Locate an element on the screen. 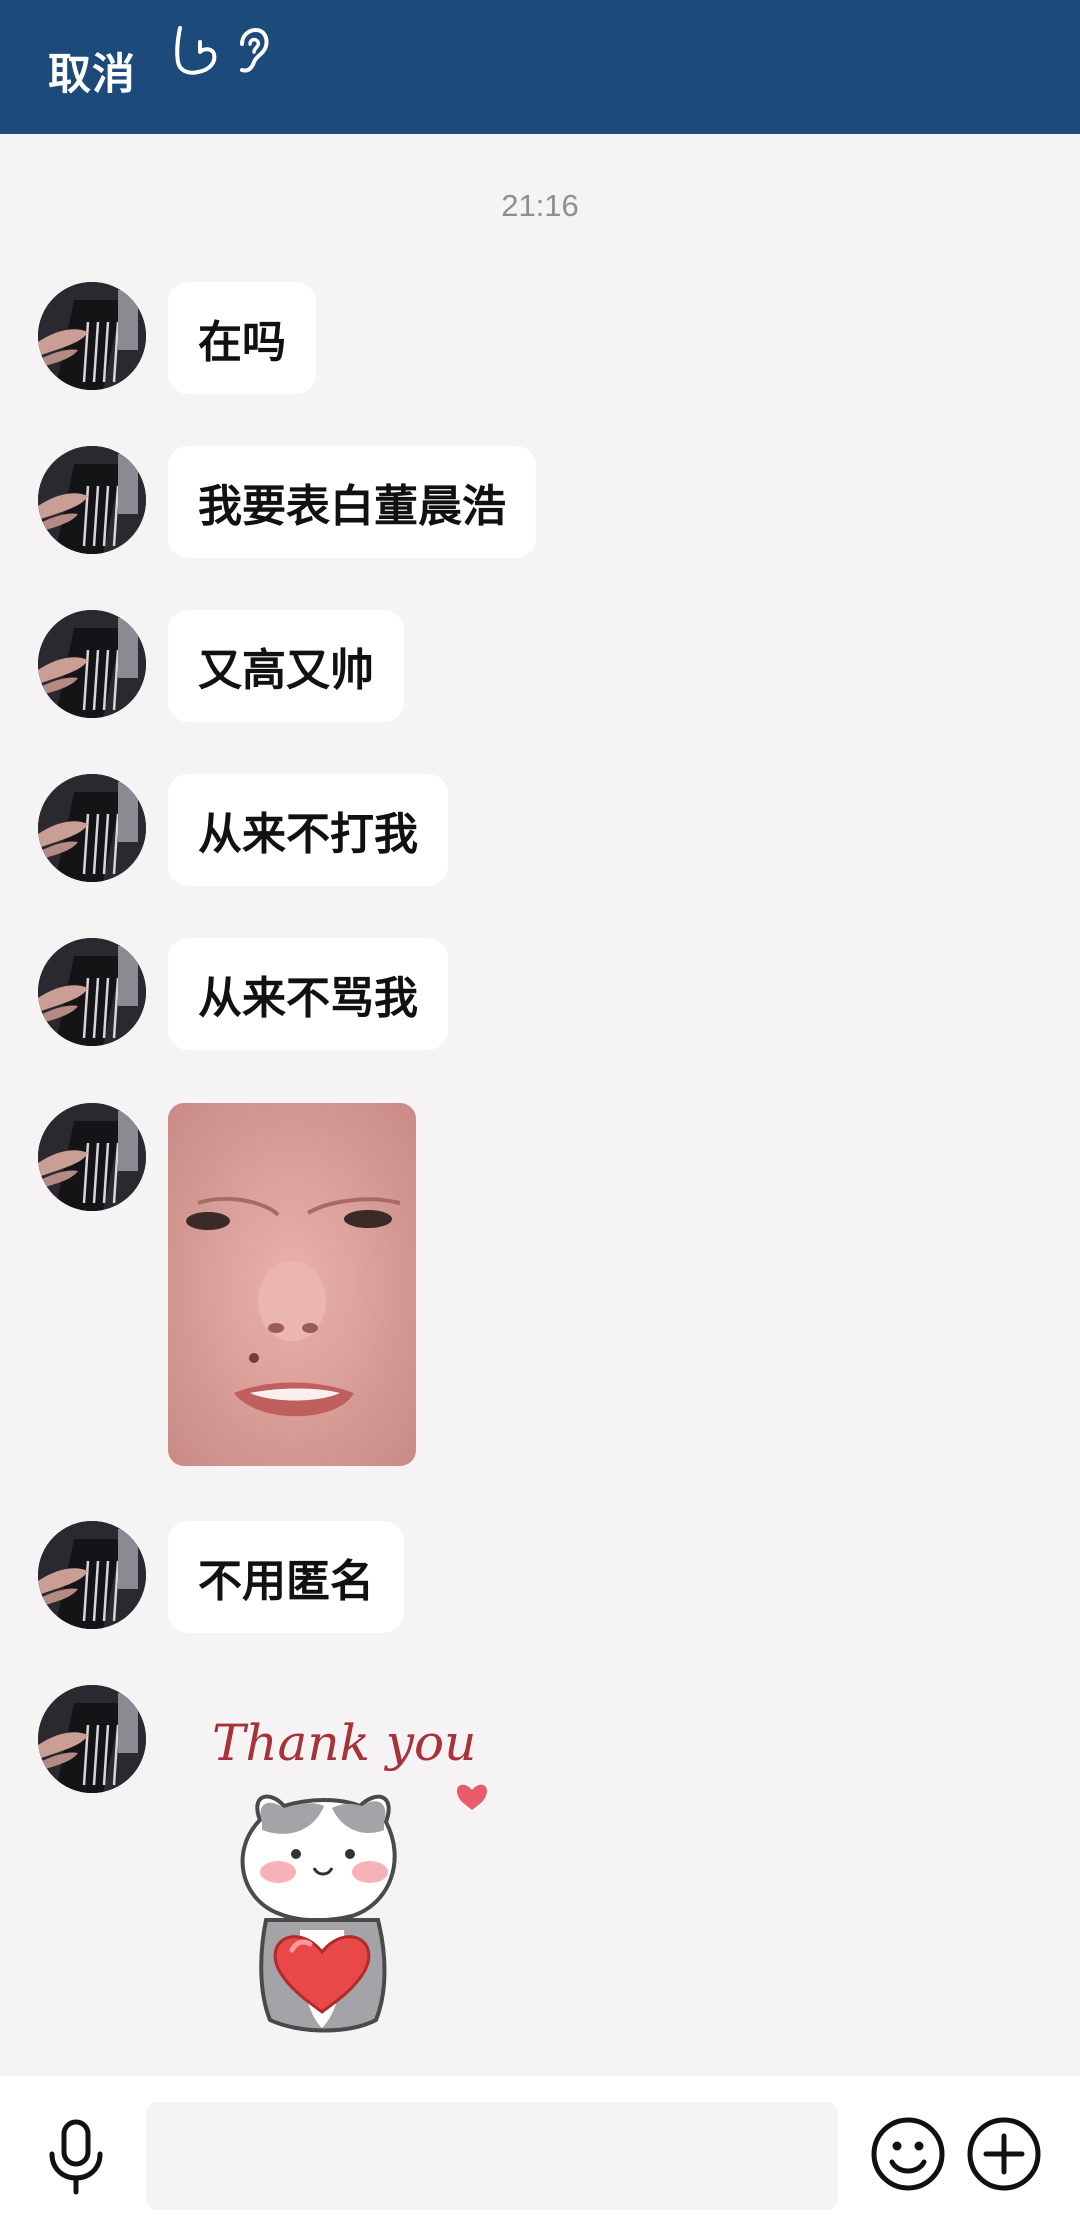 This screenshot has height=2236, width=1080. message-bubble: 在吗 is located at coordinates (242, 338).